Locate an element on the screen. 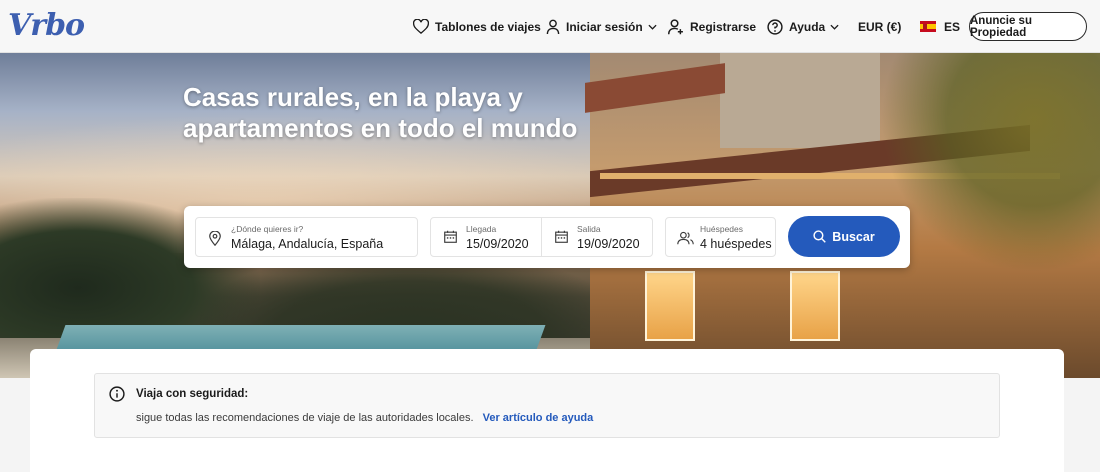  nav-register: Registrarse is located at coordinates (712, 26).